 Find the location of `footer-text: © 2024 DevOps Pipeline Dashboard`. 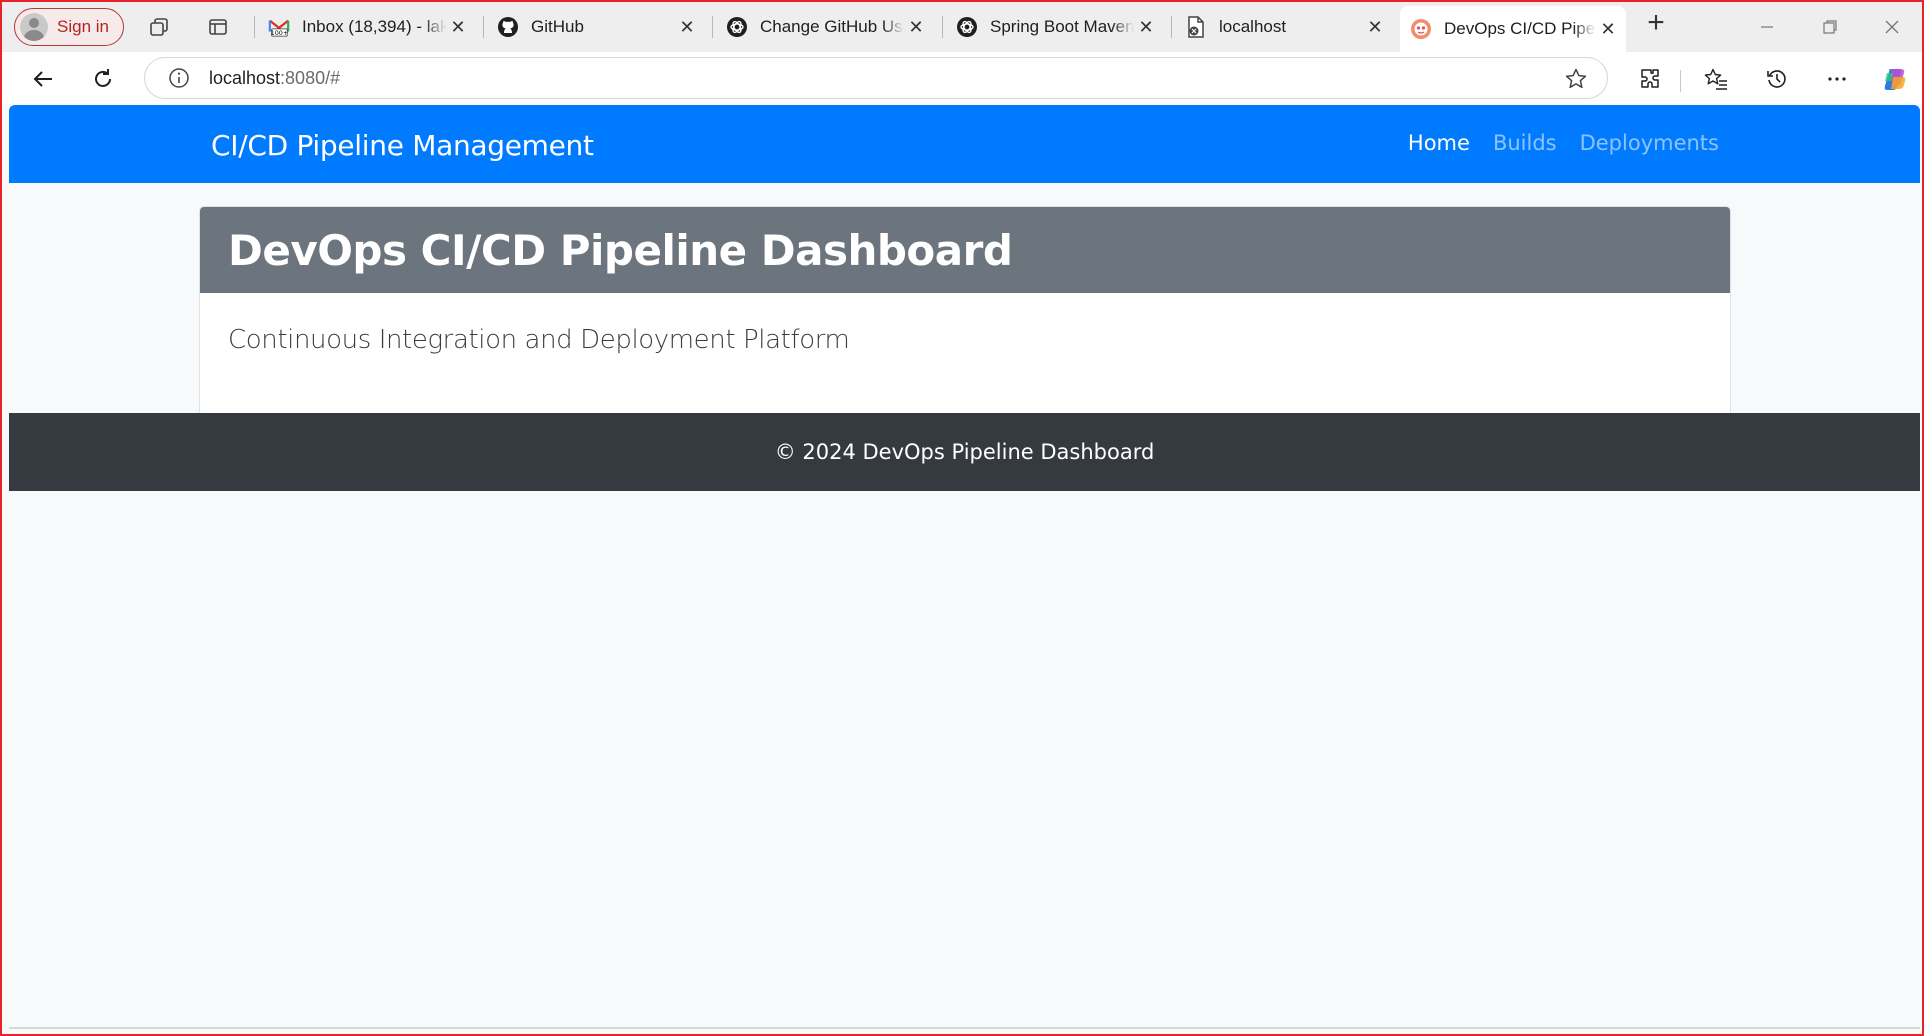

footer-text: © 2024 DevOps Pipeline Dashboard is located at coordinates (964, 452).